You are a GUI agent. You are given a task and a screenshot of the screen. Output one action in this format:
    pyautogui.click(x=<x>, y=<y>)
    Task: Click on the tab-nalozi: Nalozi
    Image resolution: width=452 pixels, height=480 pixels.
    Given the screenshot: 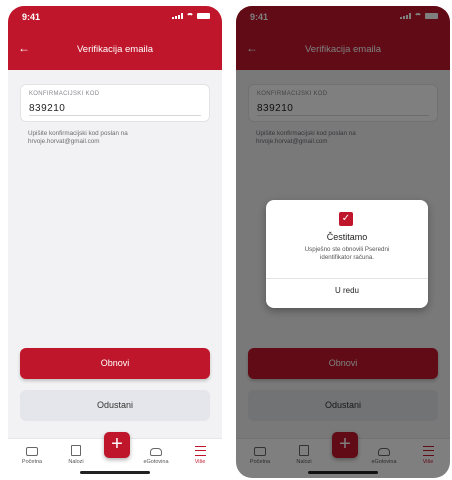 What is the action you would take?
    pyautogui.click(x=76, y=455)
    